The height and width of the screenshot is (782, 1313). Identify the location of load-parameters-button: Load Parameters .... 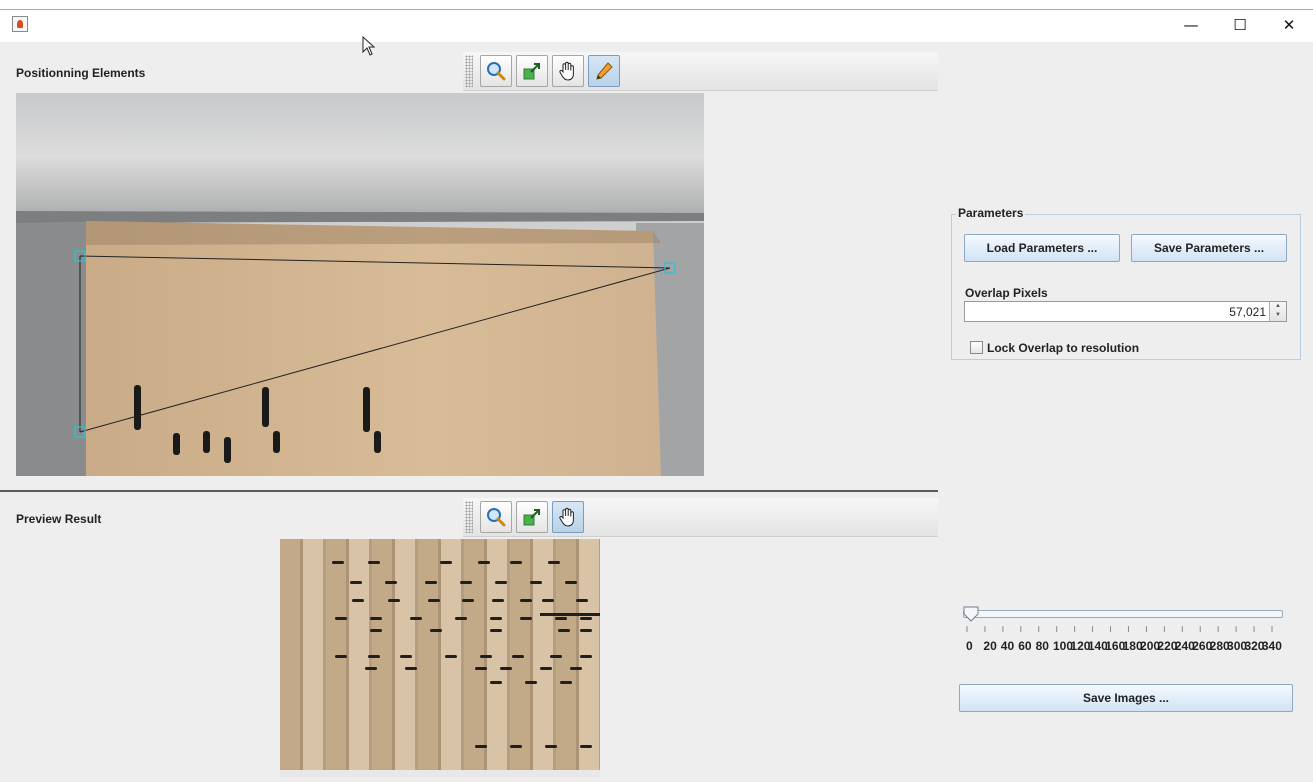
(1042, 248).